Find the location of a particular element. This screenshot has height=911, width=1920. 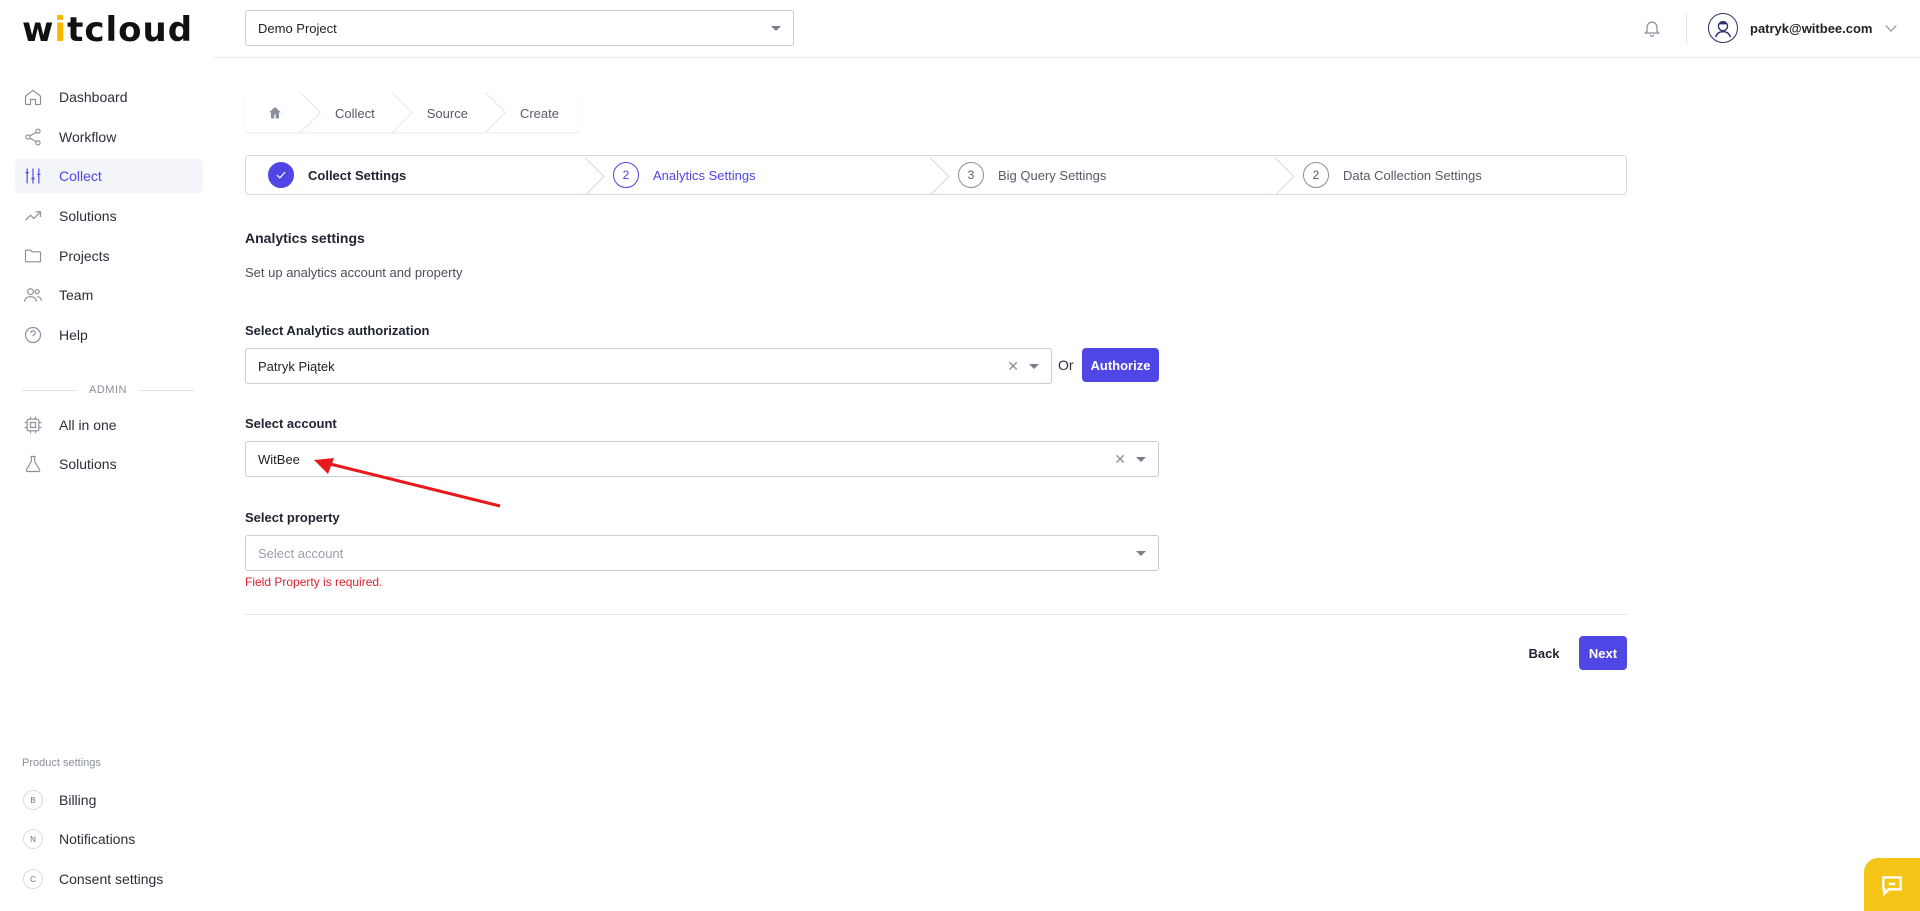

help-circle-icon is located at coordinates (33, 335).